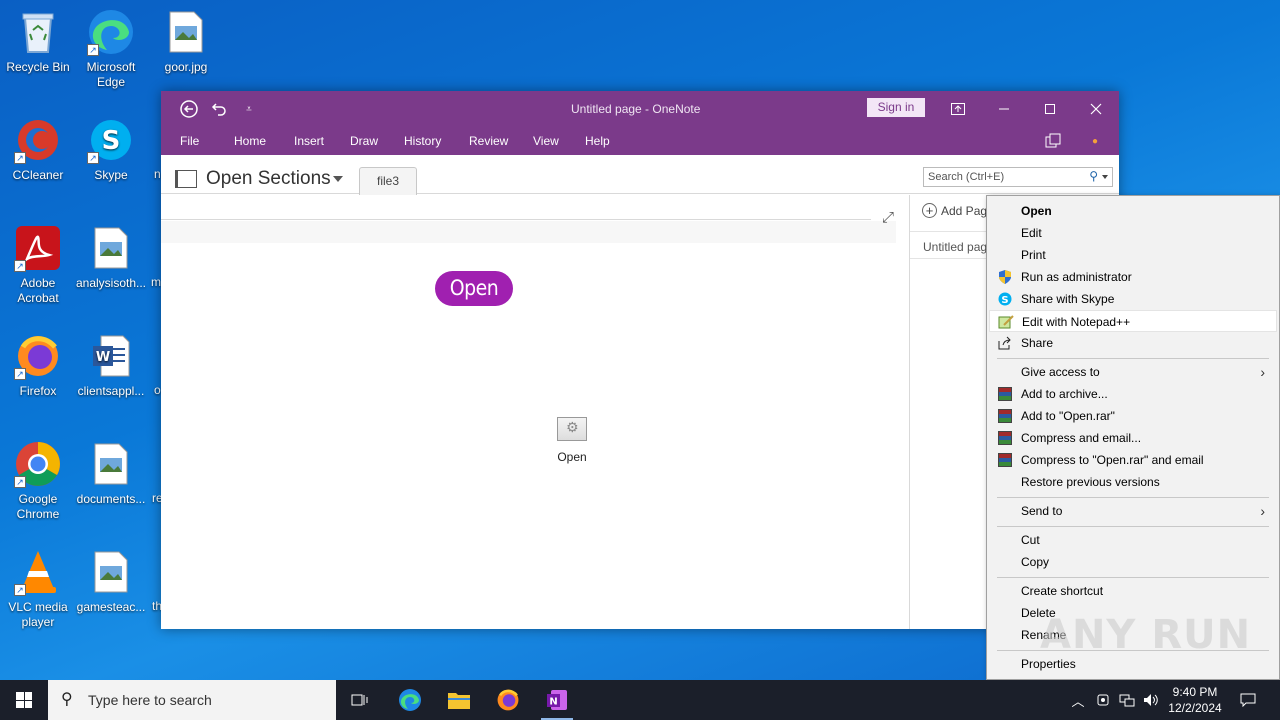 The width and height of the screenshot is (1280, 720). I want to click on search-input: Search (Ctrl+E) ⚲, so click(1018, 177).